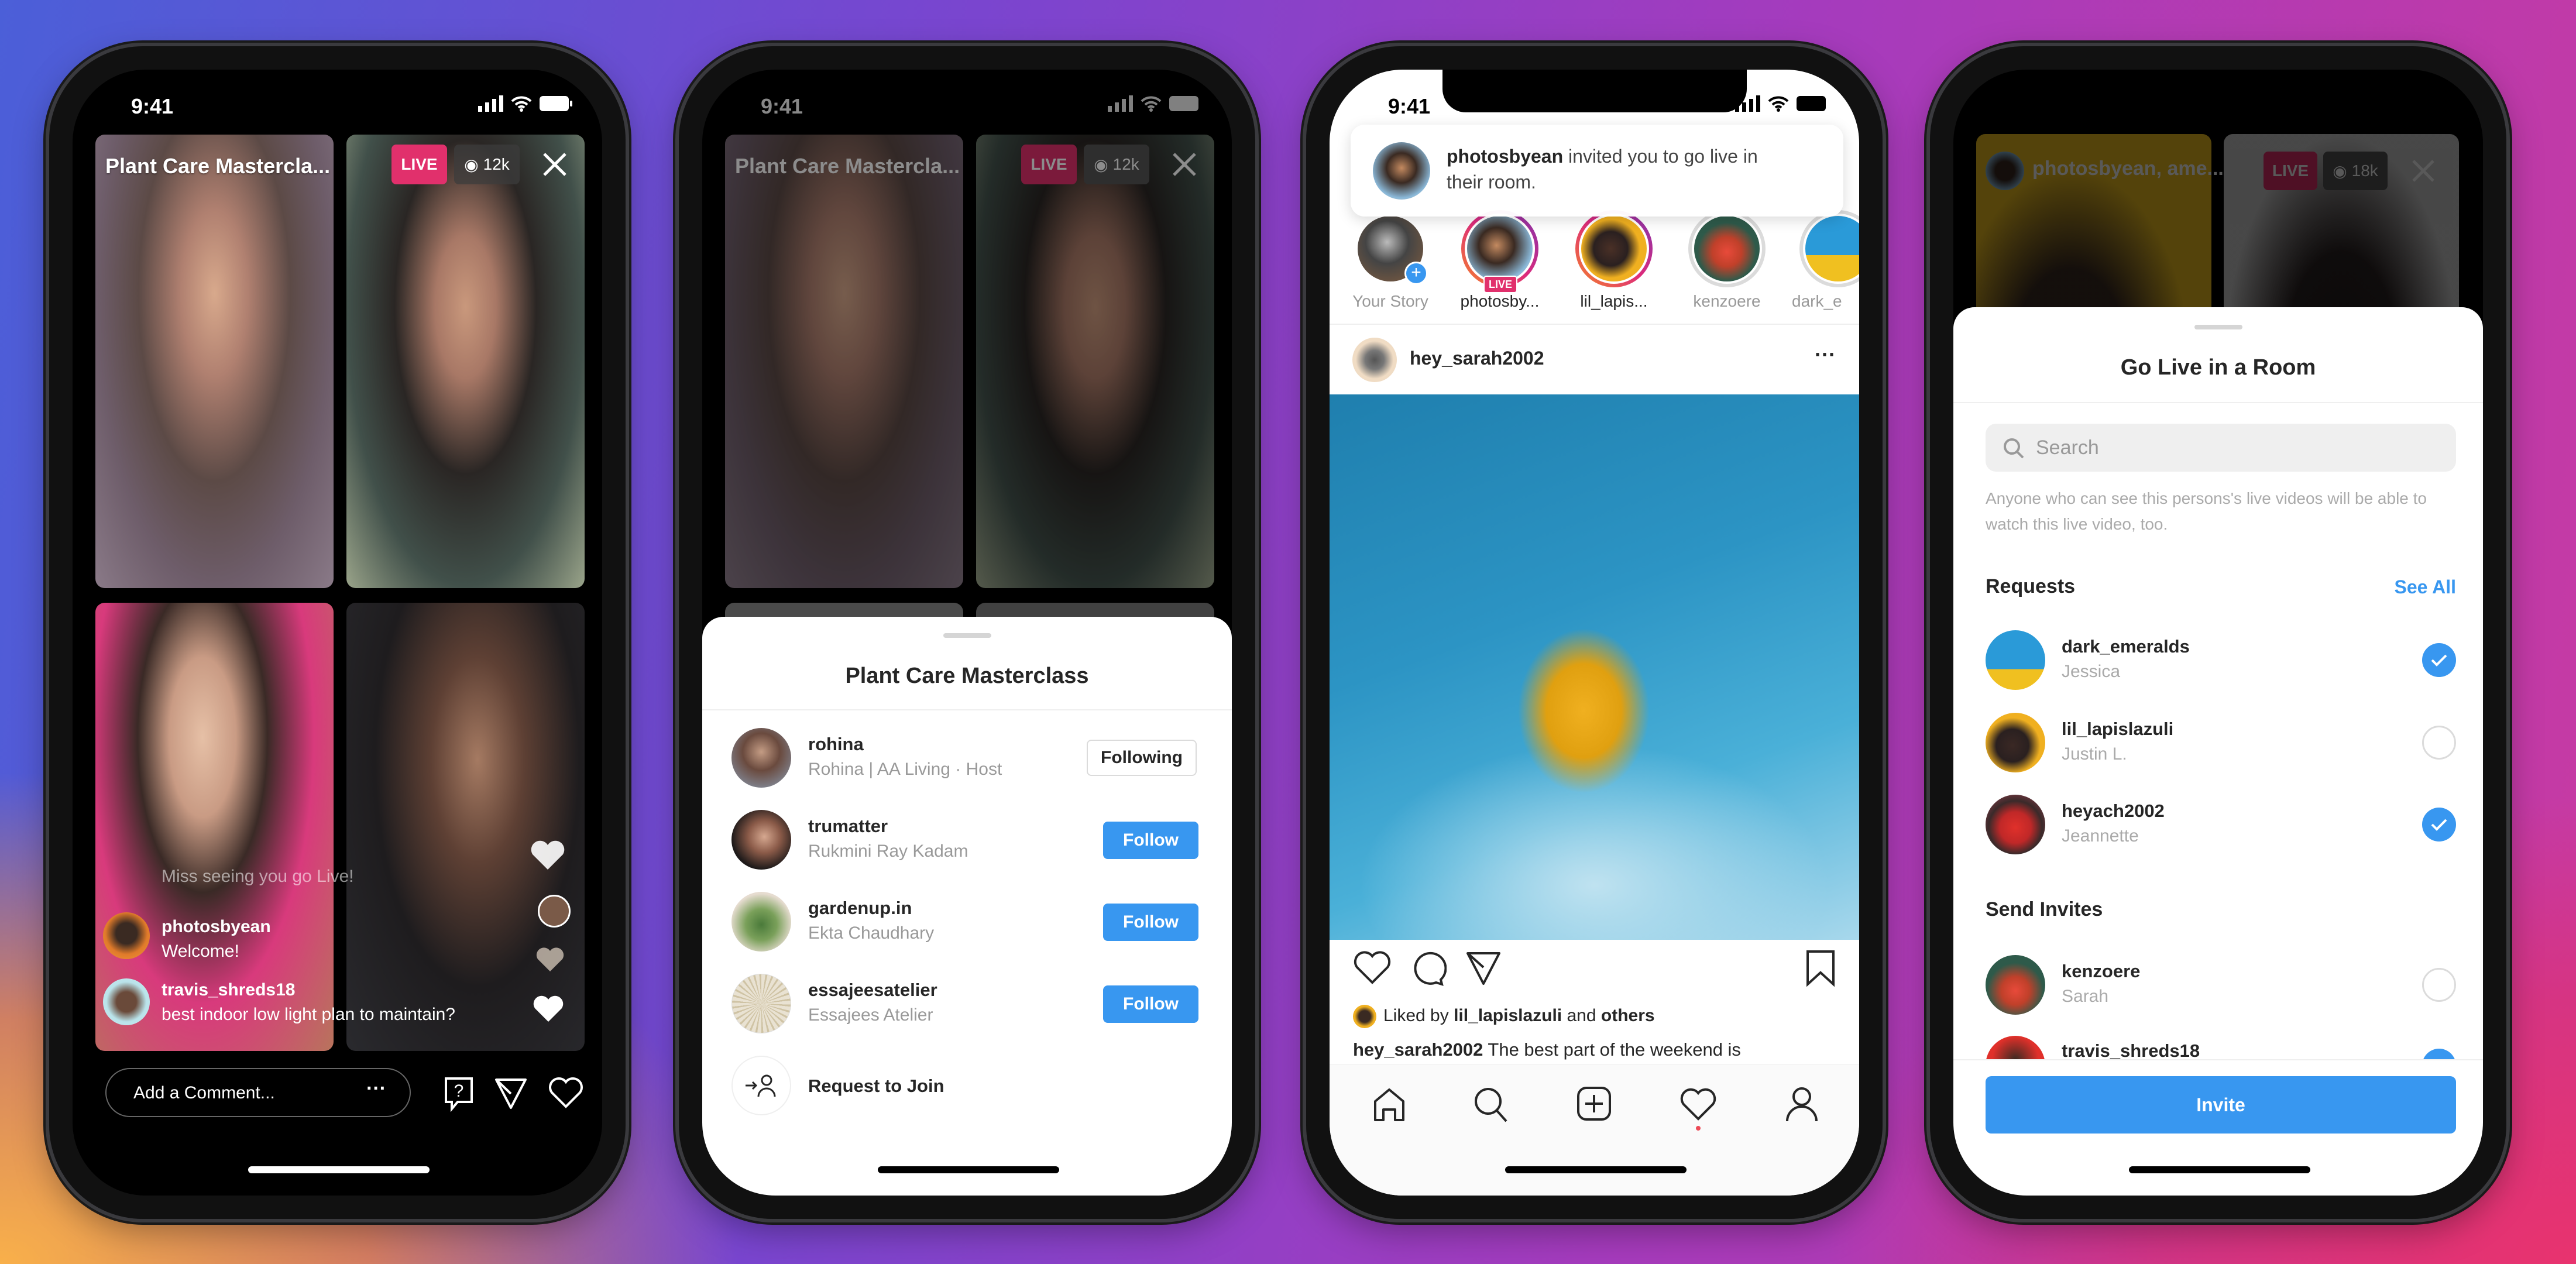 The width and height of the screenshot is (2576, 1264). What do you see at coordinates (1364, 1016) in the screenshot?
I see `liked-by-avatar` at bounding box center [1364, 1016].